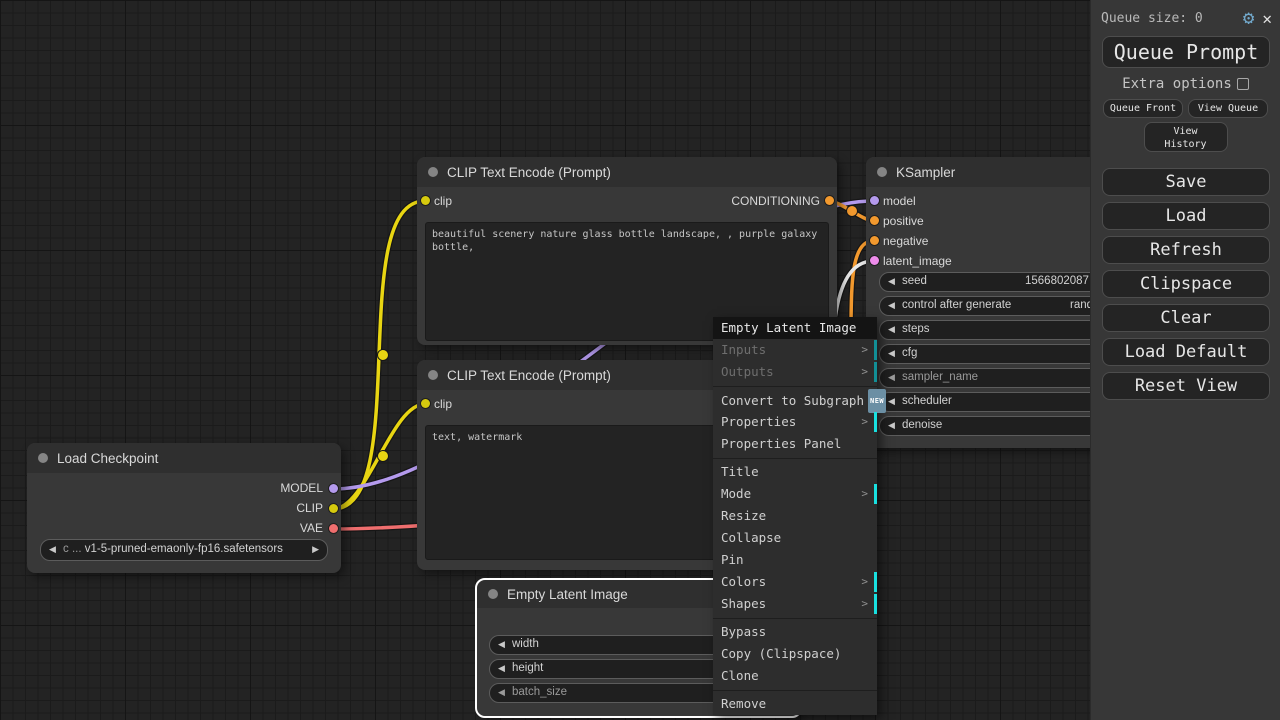 Image resolution: width=1280 pixels, height=720 pixels. Describe the element at coordinates (333, 488) in the screenshot. I see `port-model-output` at that location.